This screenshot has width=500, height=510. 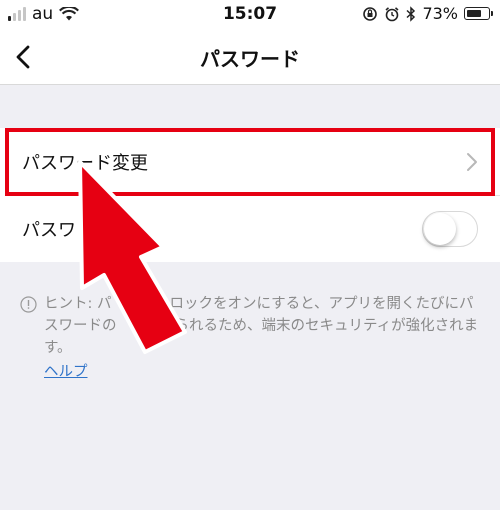 What do you see at coordinates (66, 370) in the screenshot?
I see `help-link: ヘルプ` at bounding box center [66, 370].